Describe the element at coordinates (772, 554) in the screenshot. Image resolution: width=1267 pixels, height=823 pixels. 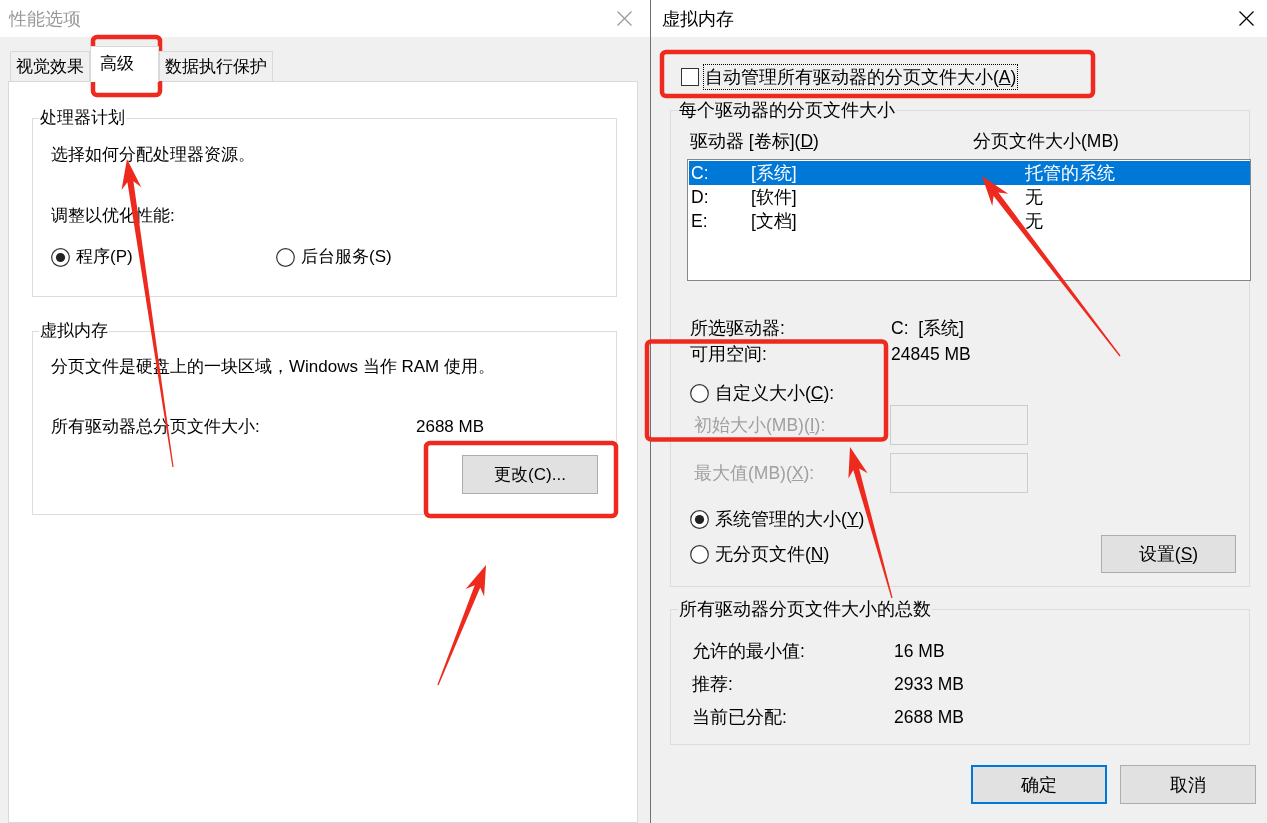
I see `radio-label: 无分页文件(N)` at that location.